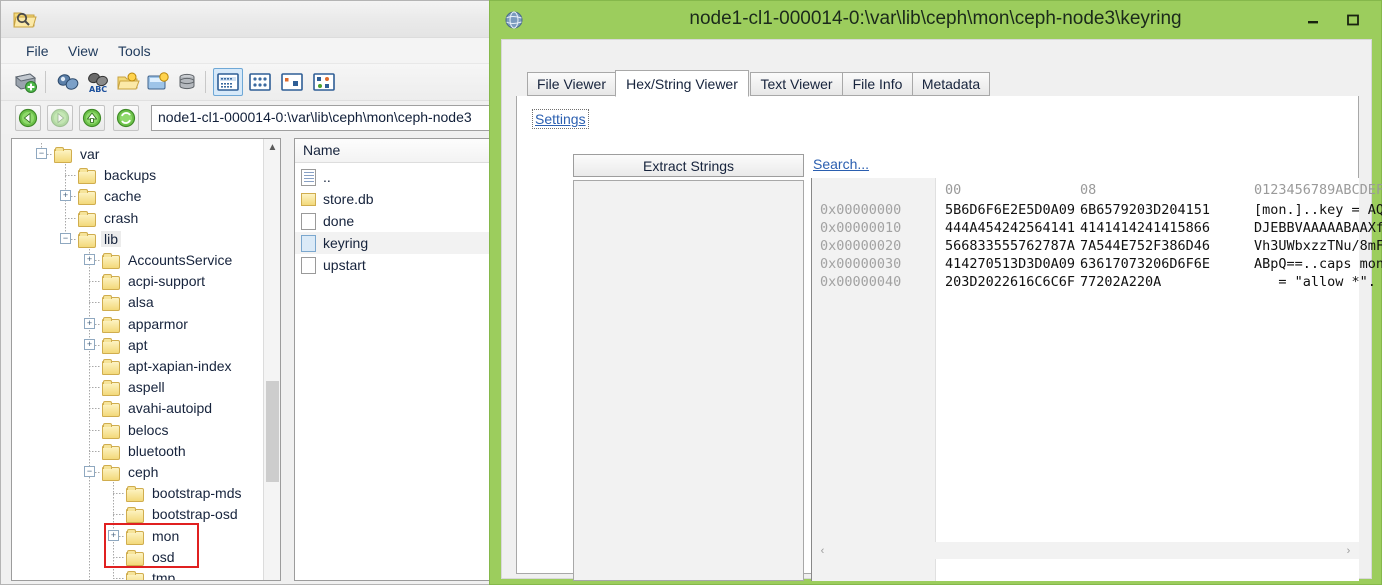 This screenshot has height=585, width=1382. I want to click on tree-item-label: bluetooth, so click(157, 450).